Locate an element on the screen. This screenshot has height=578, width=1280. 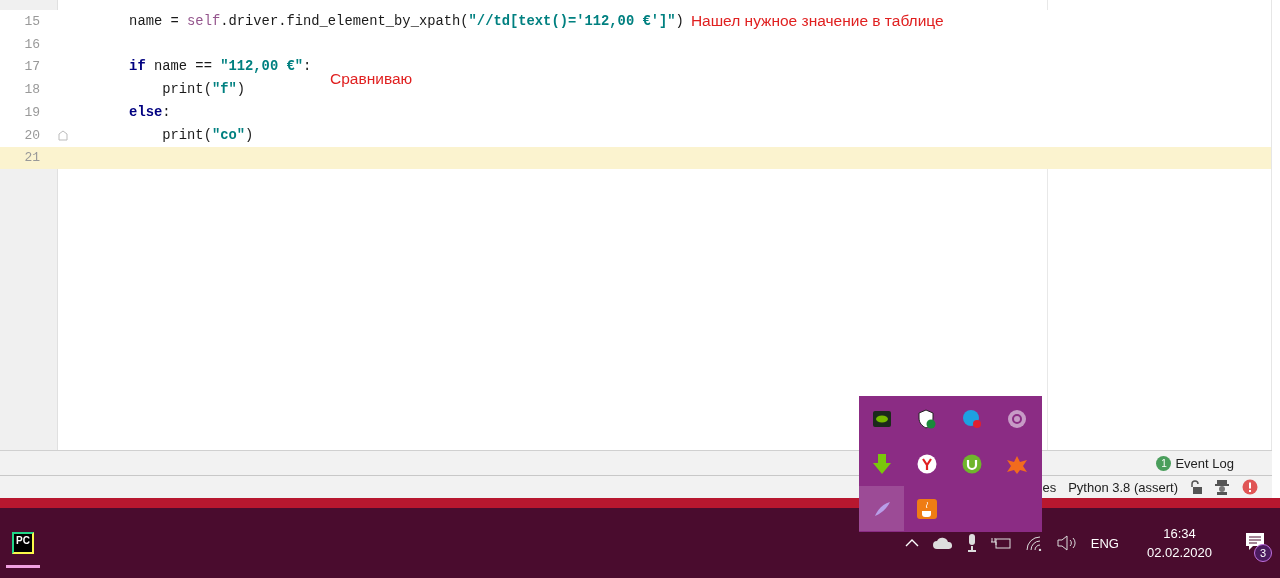
language-indicator: ENG is located at coordinates (1104, 543).